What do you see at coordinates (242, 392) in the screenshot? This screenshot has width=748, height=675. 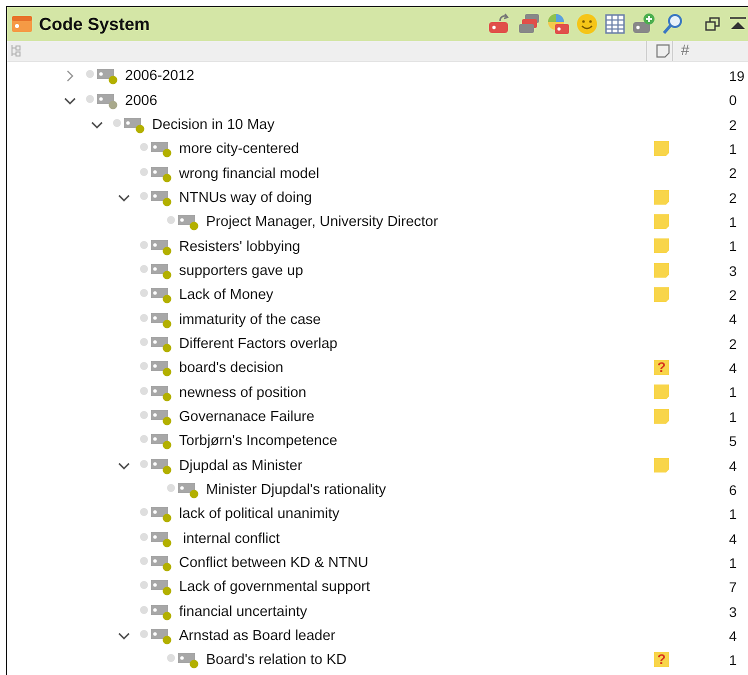 I see `code-label: newness of position` at bounding box center [242, 392].